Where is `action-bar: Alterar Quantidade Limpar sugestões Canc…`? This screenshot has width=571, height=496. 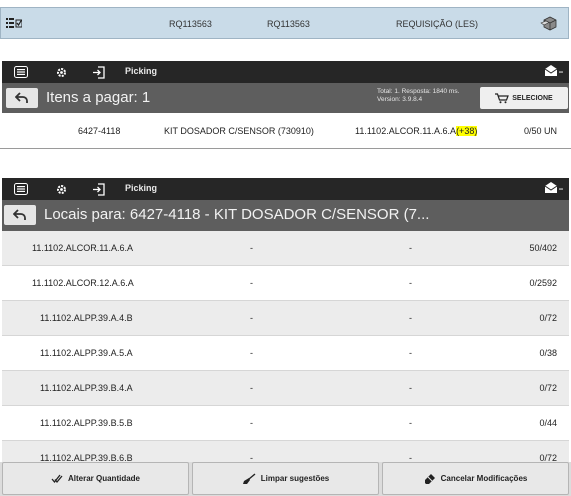
action-bar: Alterar Quantidade Limpar sugestões Canc… is located at coordinates (285, 479).